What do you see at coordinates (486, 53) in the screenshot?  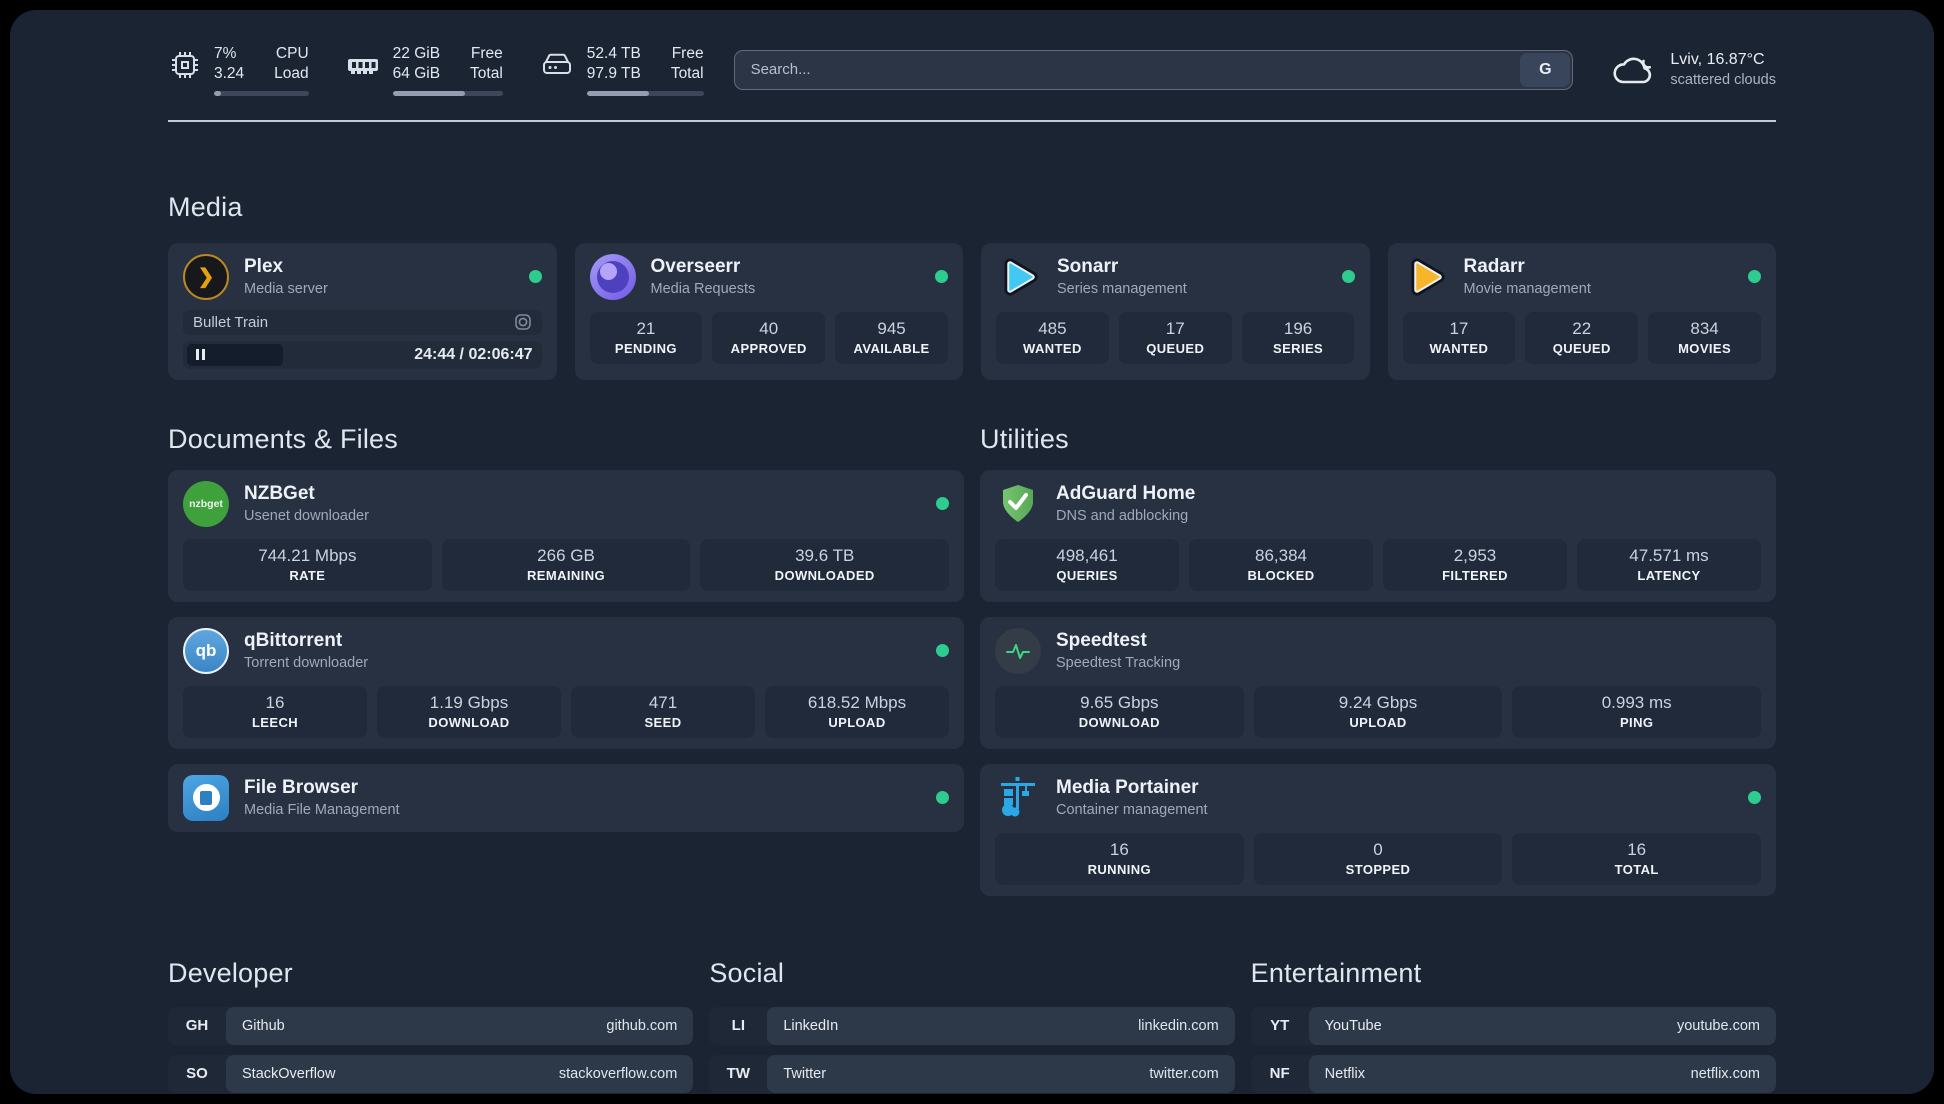 I see `memory-free-label: Free` at bounding box center [486, 53].